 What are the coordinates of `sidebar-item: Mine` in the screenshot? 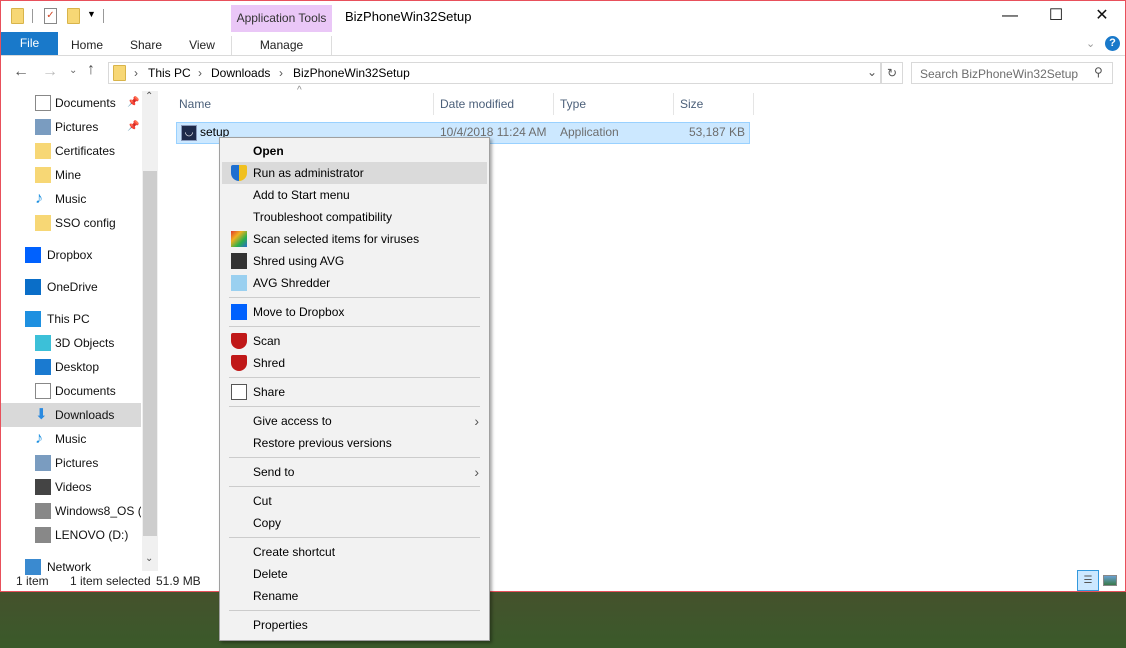 It's located at (71, 175).